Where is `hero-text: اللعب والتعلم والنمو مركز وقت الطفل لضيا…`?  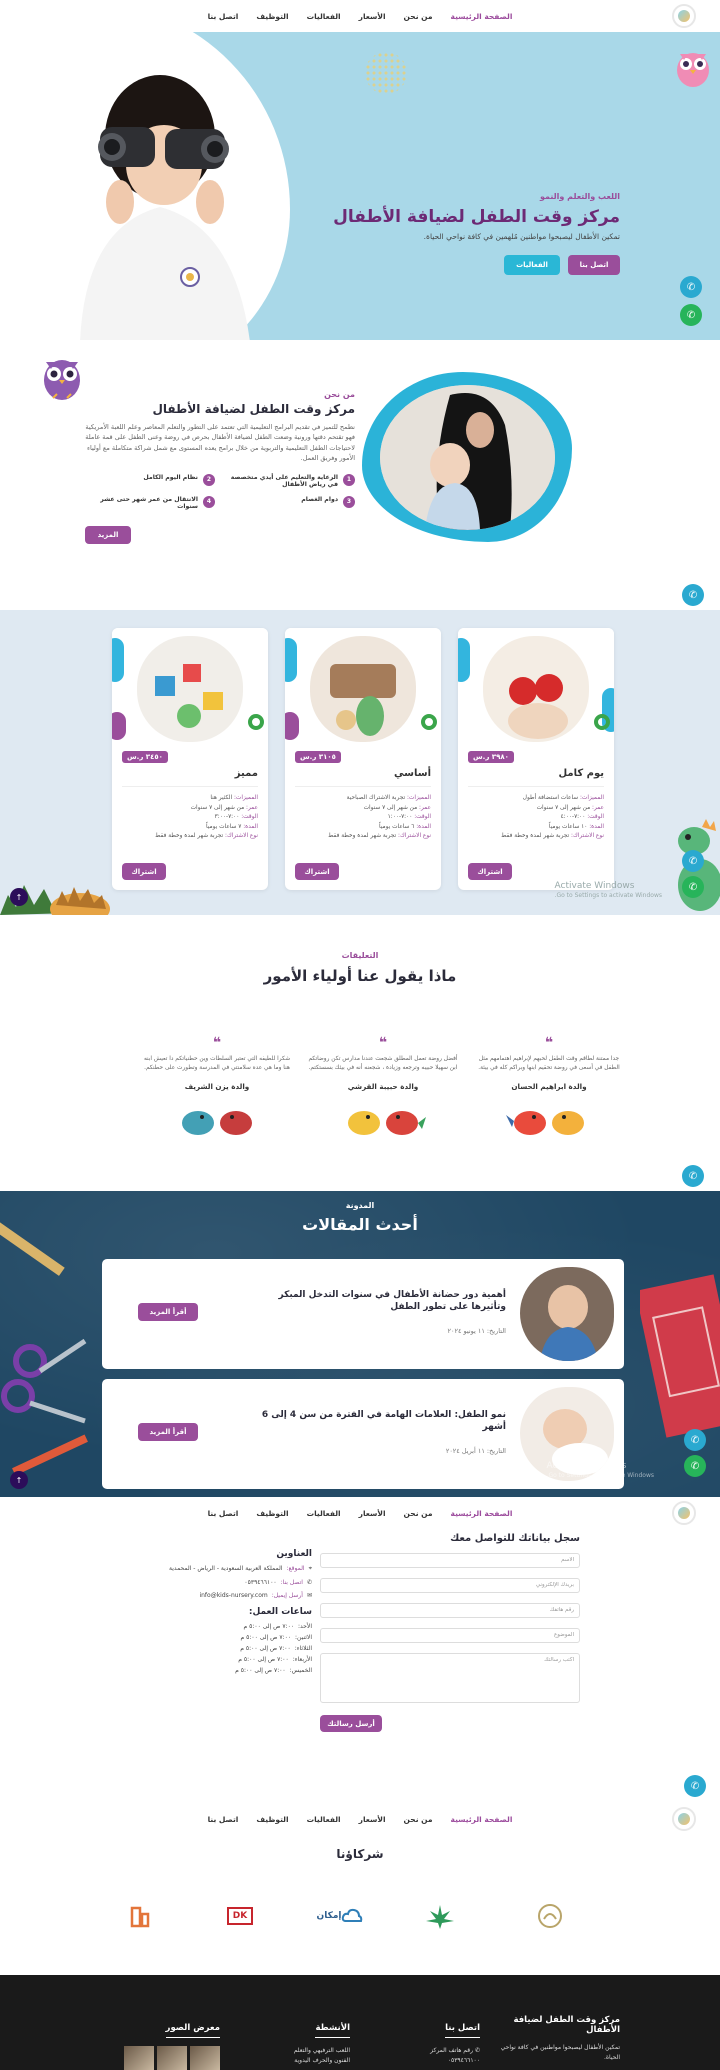 hero-text: اللعب والتعلم والنمو مركز وقت الطفل لضيا… is located at coordinates (455, 233).